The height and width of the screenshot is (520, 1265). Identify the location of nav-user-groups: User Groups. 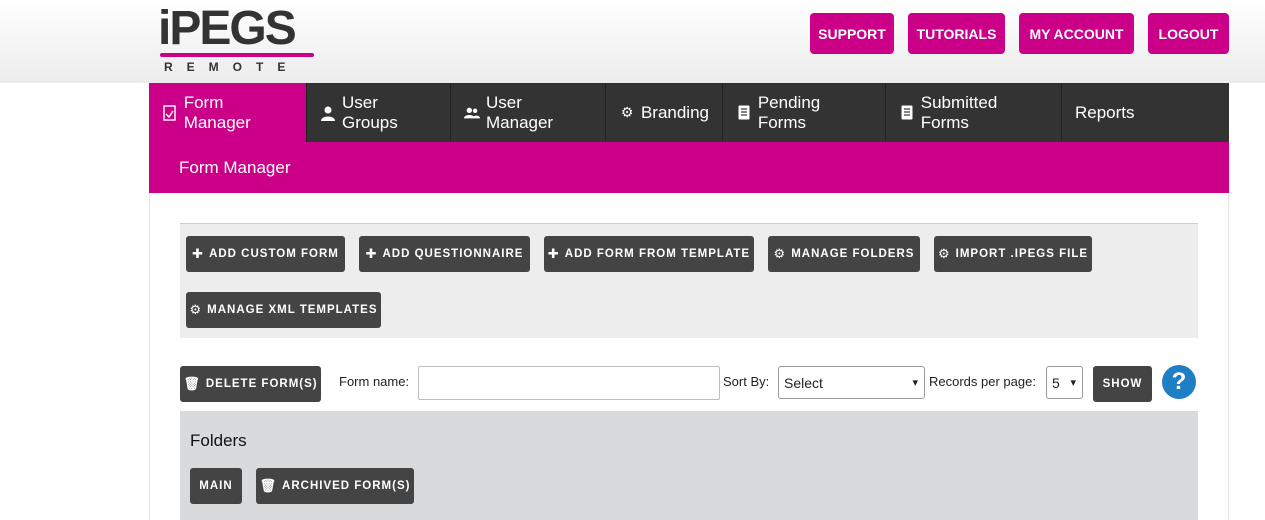
(379, 112).